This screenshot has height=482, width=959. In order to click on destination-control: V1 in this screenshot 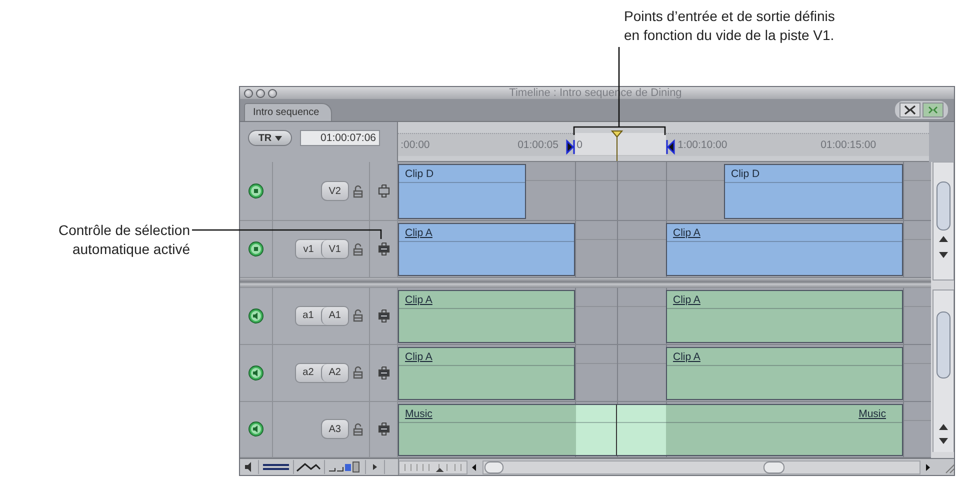, I will do `click(334, 249)`.